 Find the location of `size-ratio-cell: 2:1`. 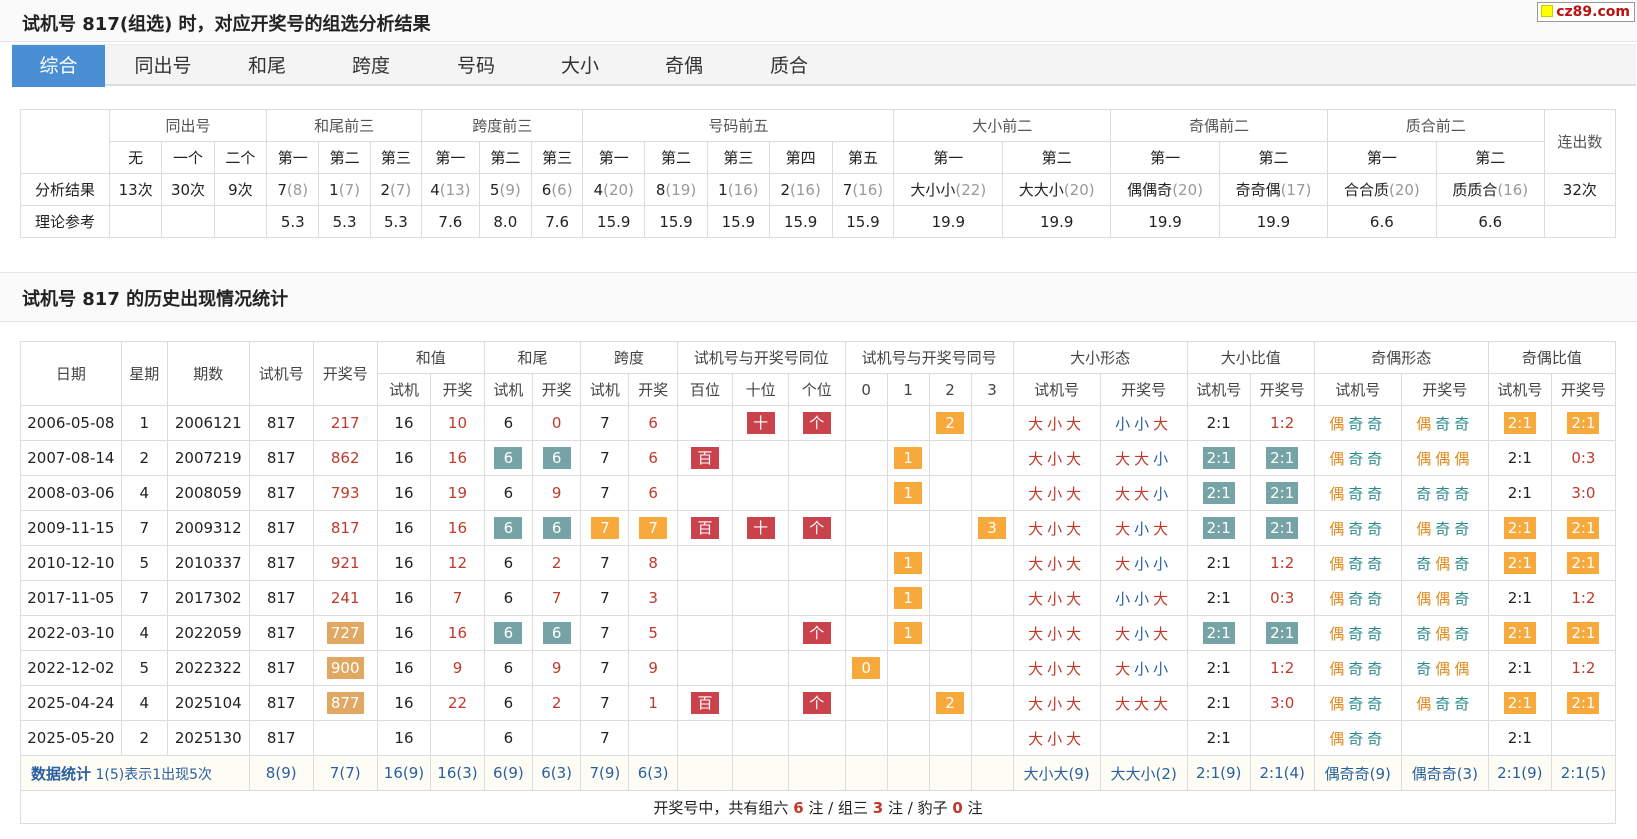

size-ratio-cell: 2:1 is located at coordinates (1282, 493).